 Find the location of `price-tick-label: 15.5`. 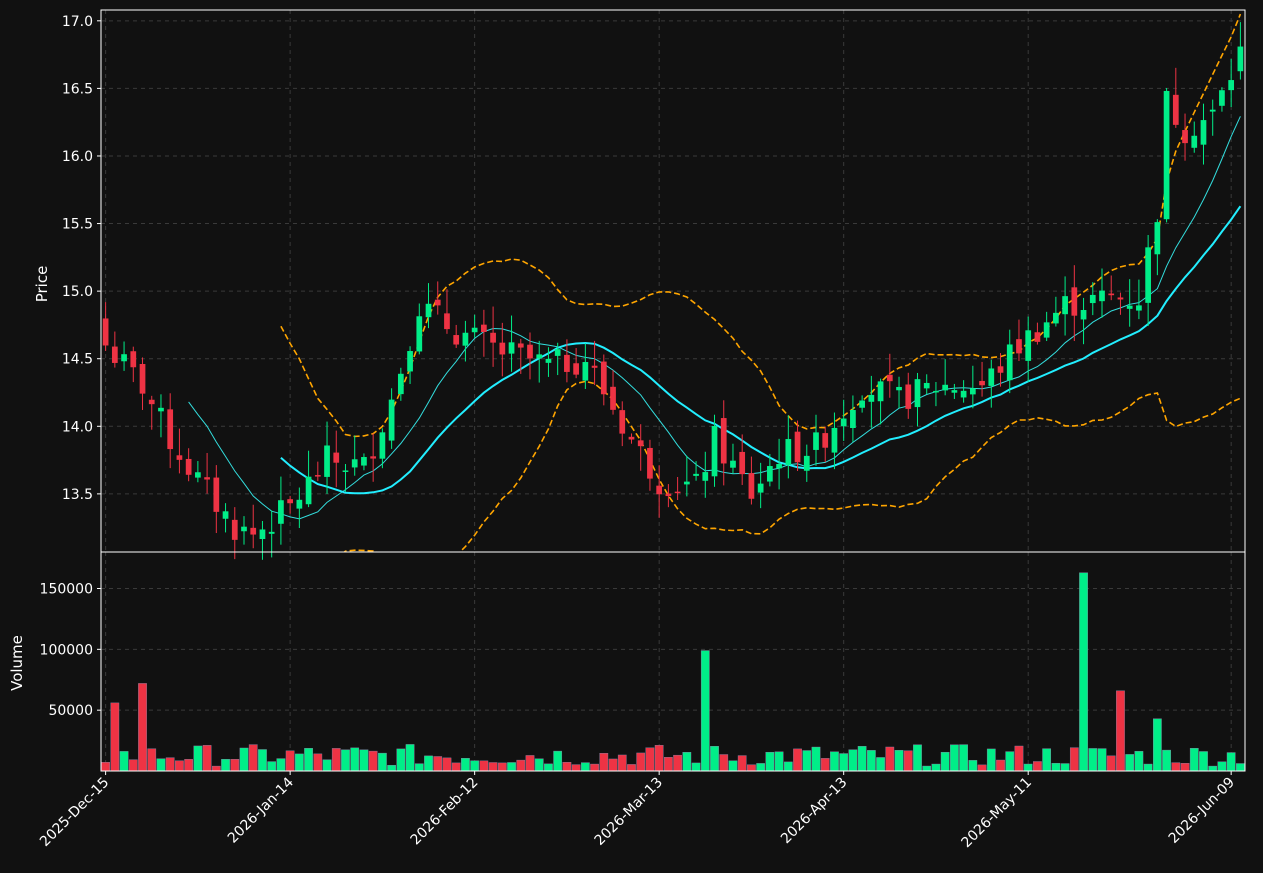

price-tick-label: 15.5 is located at coordinates (77, 225).